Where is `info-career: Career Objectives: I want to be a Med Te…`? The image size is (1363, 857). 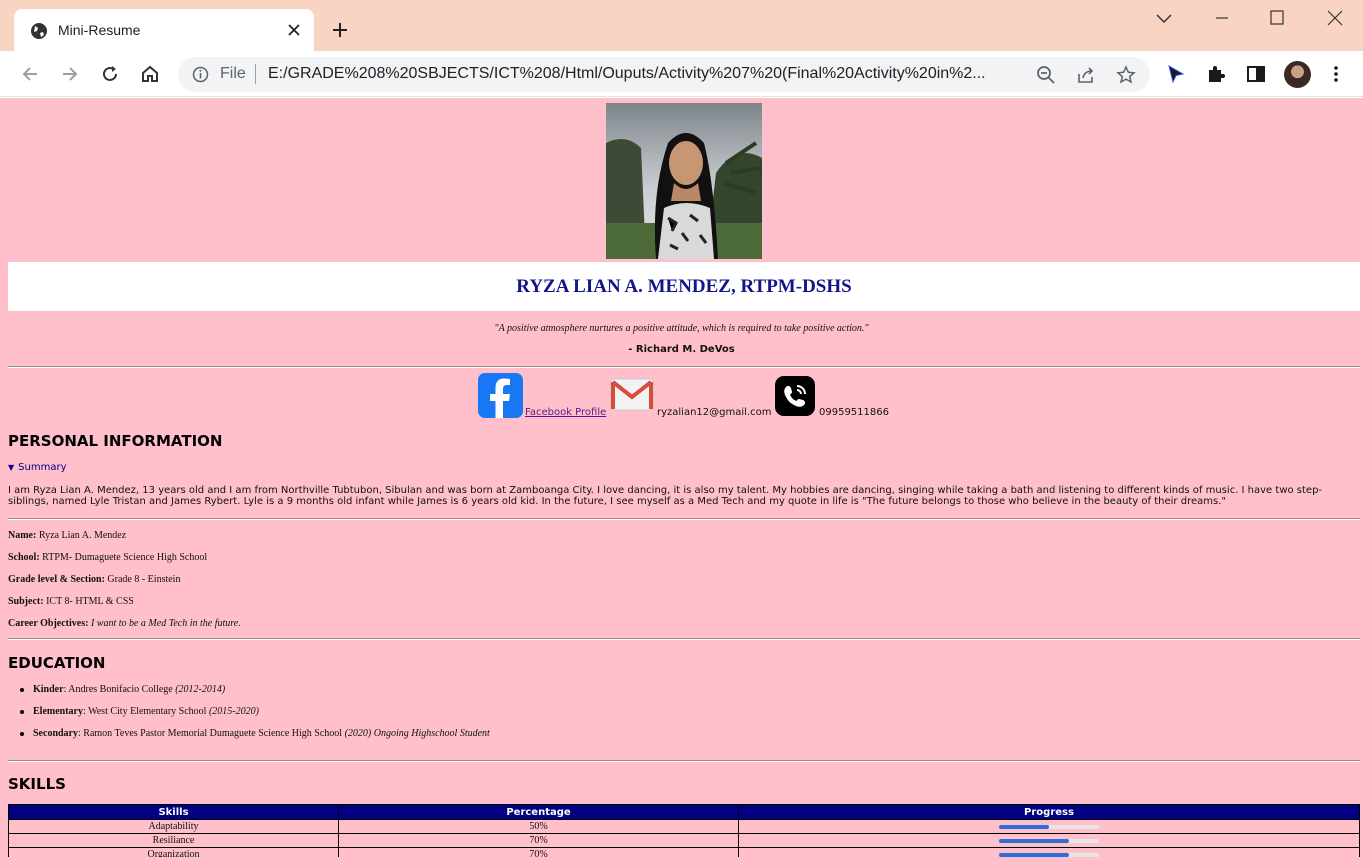 info-career: Career Objectives: I want to be a Med Te… is located at coordinates (124, 623).